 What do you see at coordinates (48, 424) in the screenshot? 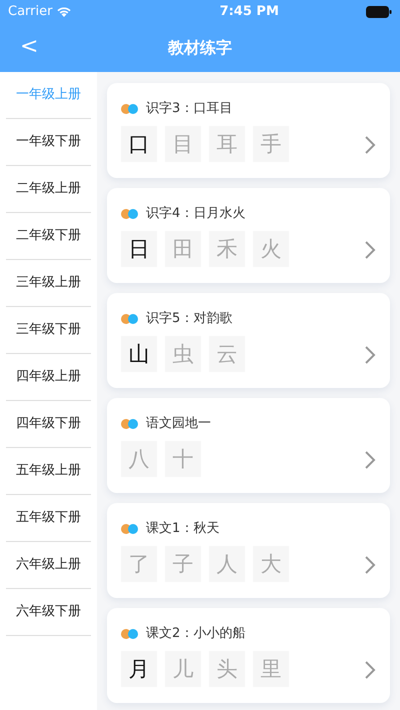
I see `grade-tab: 四年级下册` at bounding box center [48, 424].